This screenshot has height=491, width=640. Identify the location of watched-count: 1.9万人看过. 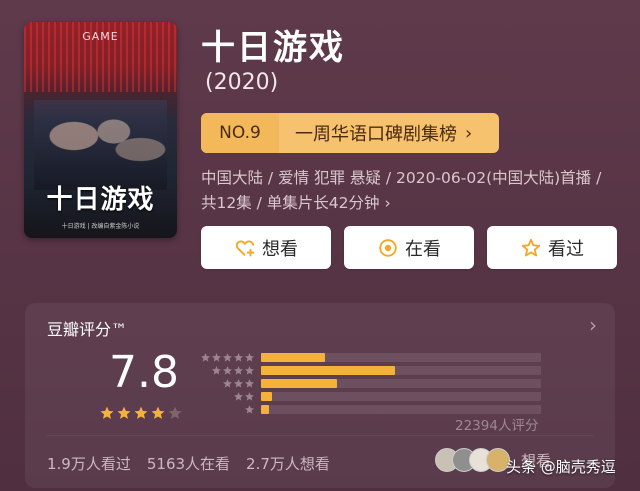
(89, 463).